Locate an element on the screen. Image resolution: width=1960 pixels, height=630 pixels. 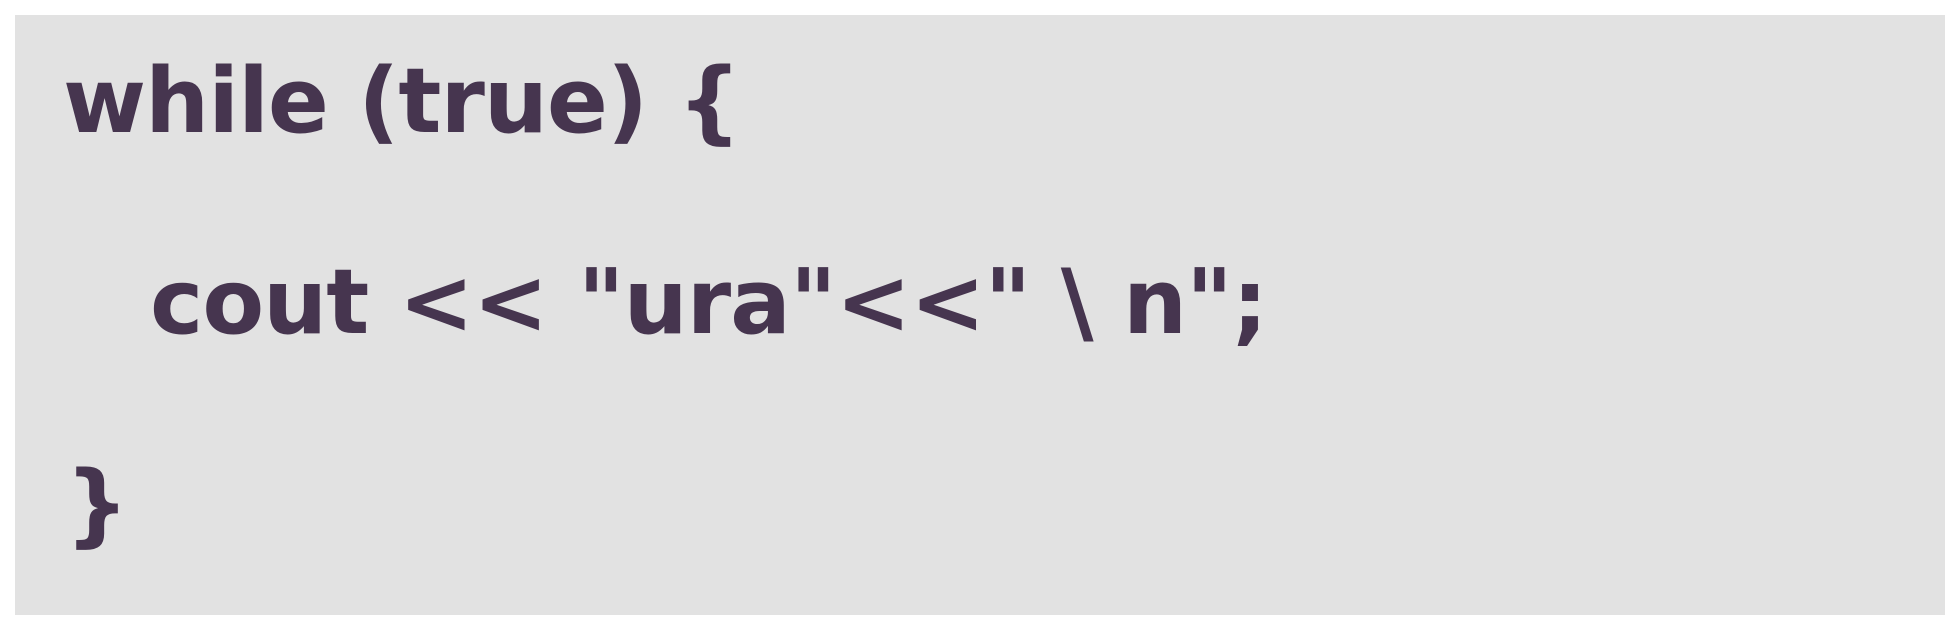
code-line-closing-brace: } is located at coordinates (97, 504).